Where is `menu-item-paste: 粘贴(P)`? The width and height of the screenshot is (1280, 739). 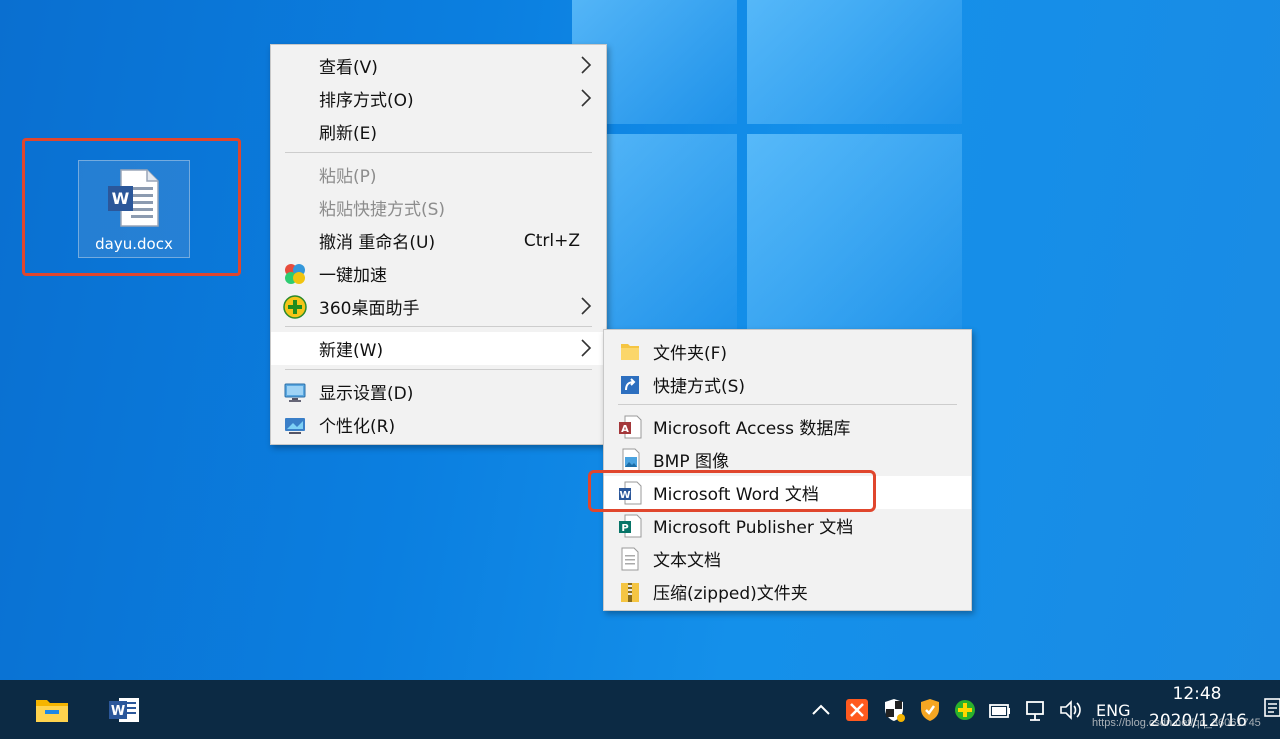 menu-item-paste: 粘贴(P) is located at coordinates (438, 174).